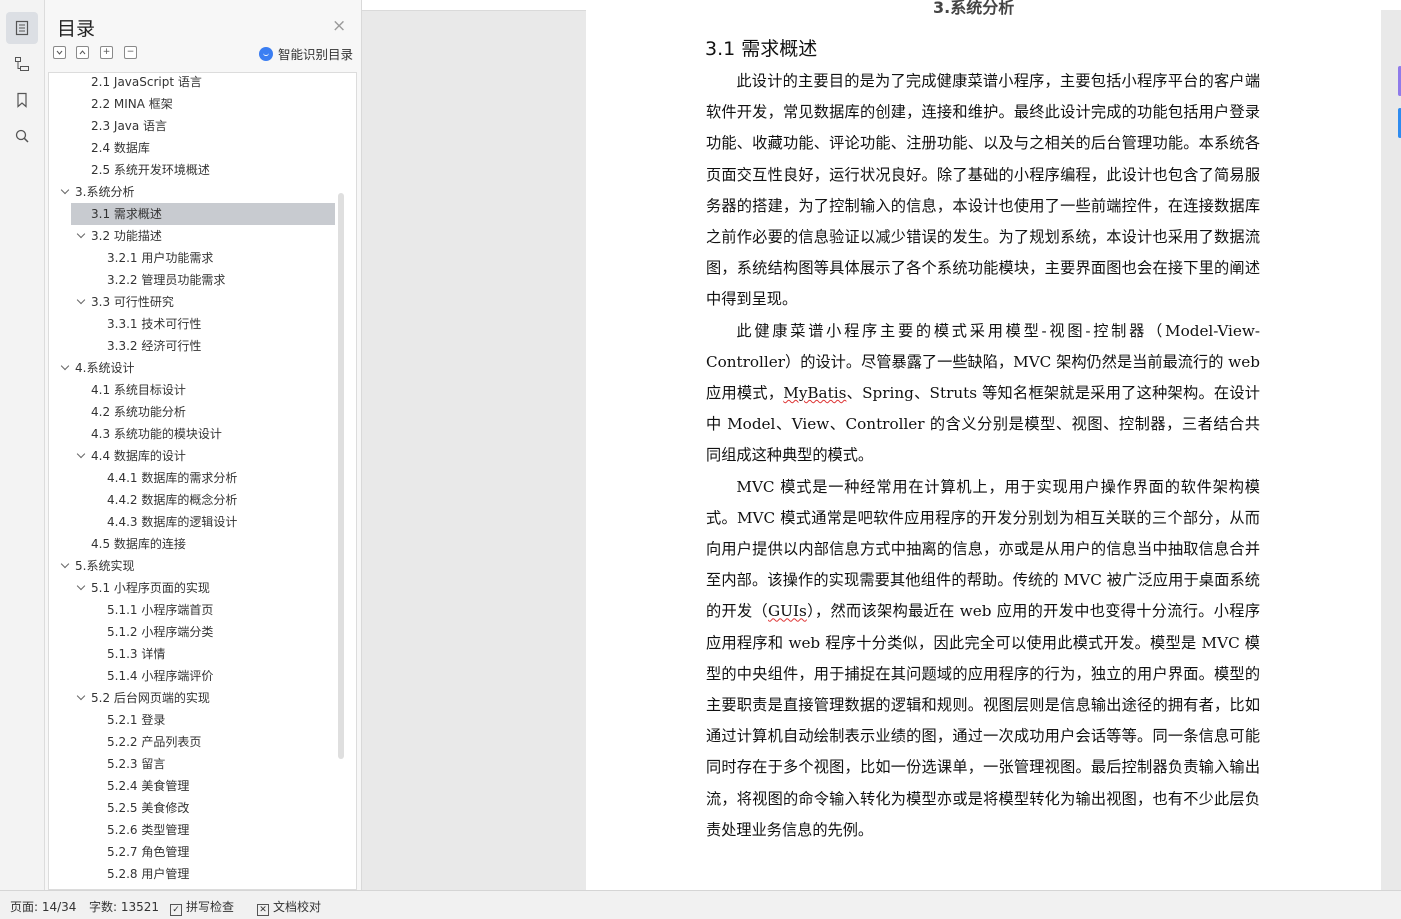  What do you see at coordinates (194, 412) in the screenshot?
I see `toc-item: 4.2 系统功能分析` at bounding box center [194, 412].